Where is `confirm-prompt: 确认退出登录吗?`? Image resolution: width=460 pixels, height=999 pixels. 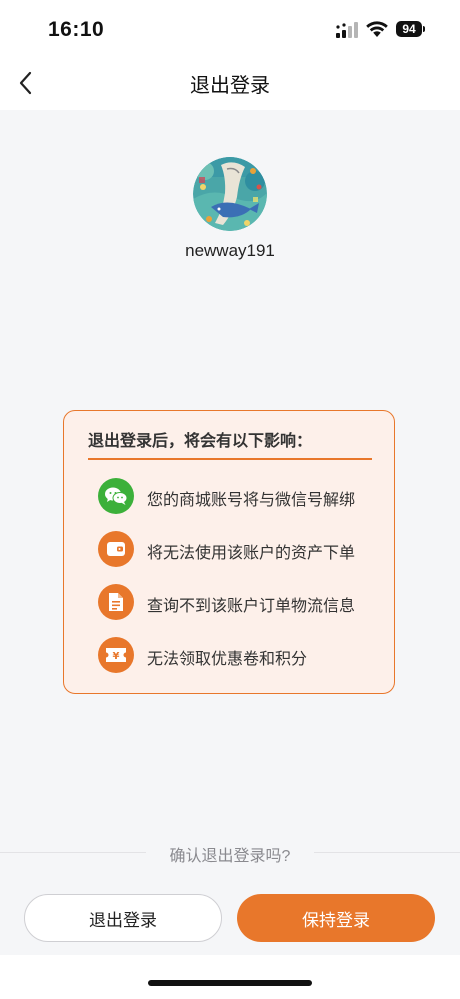 confirm-prompt: 确认退出登录吗? is located at coordinates (230, 853).